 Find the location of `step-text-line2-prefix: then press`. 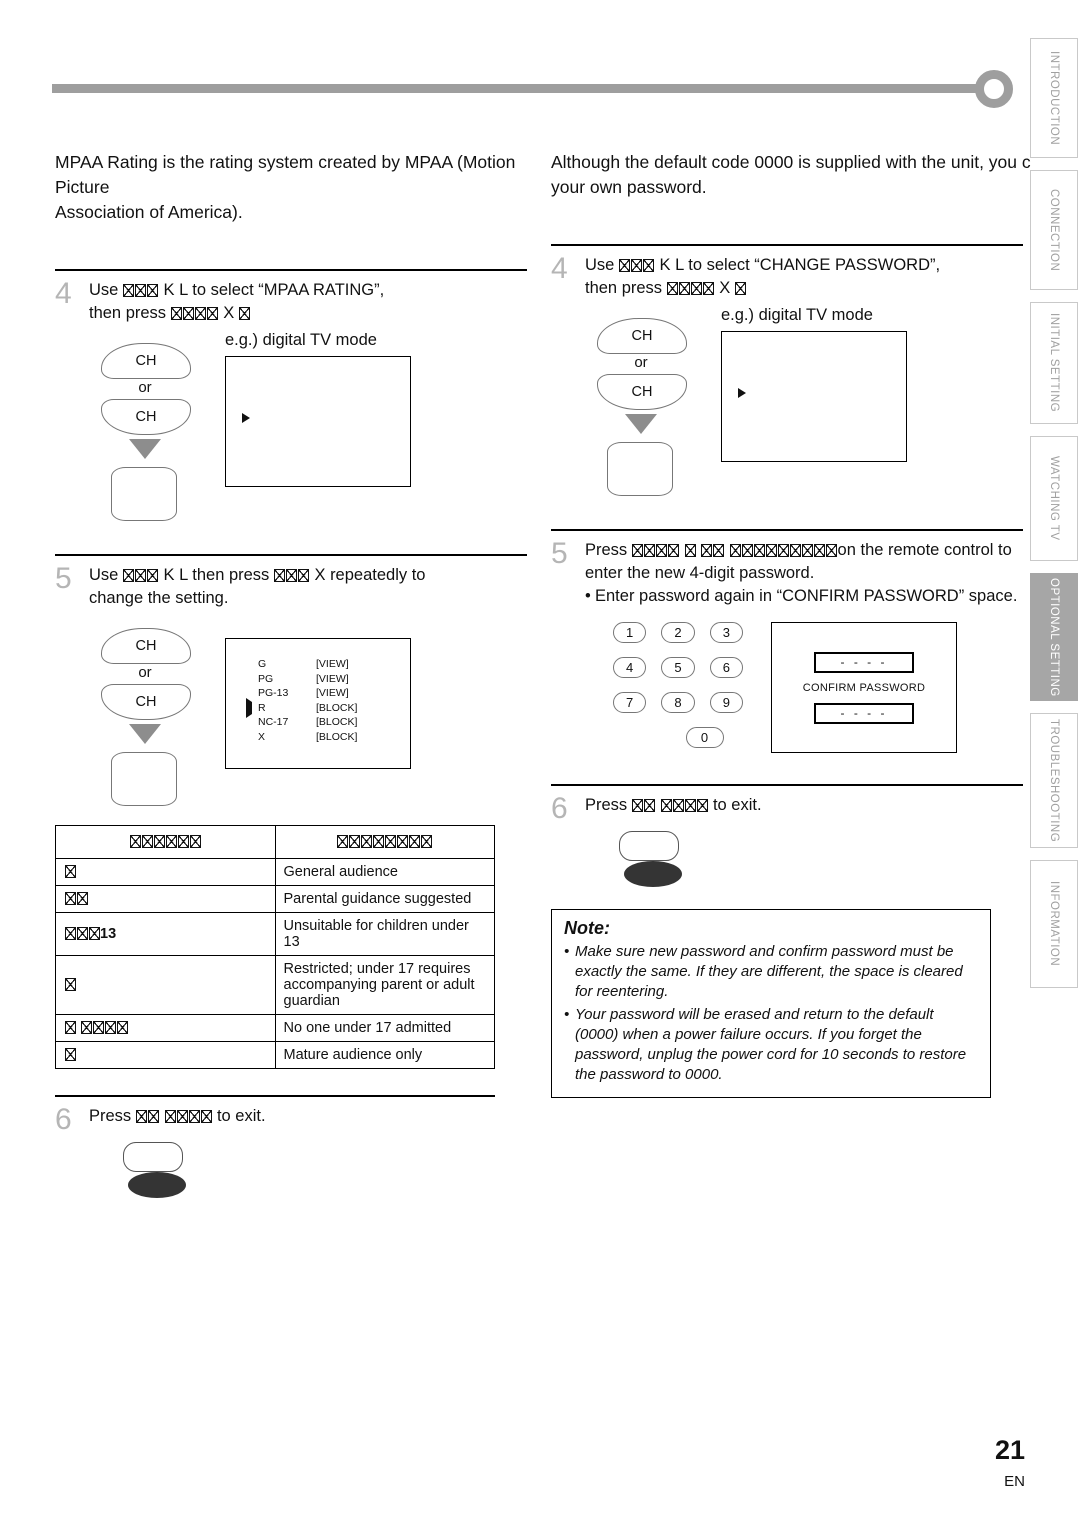

step-text-line2-prefix: then press is located at coordinates (626, 288).